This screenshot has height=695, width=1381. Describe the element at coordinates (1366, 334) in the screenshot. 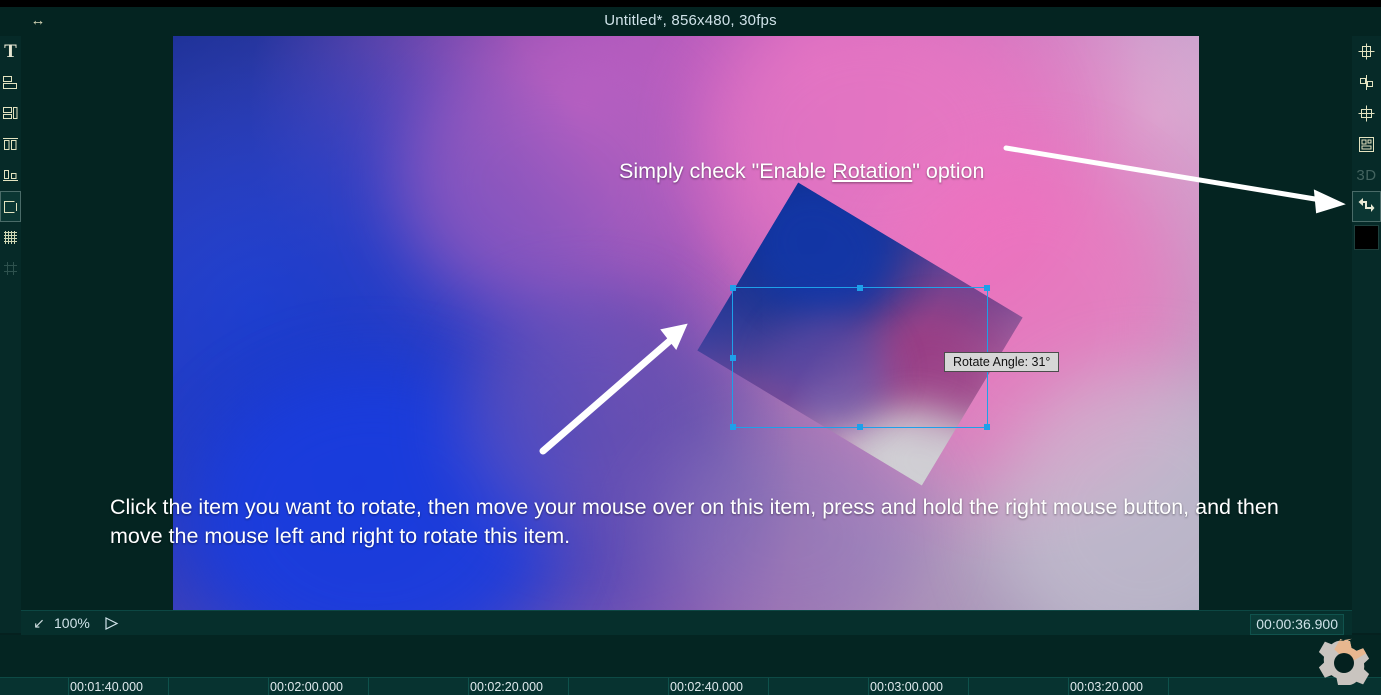

I see `right-toolbar: 3D` at that location.